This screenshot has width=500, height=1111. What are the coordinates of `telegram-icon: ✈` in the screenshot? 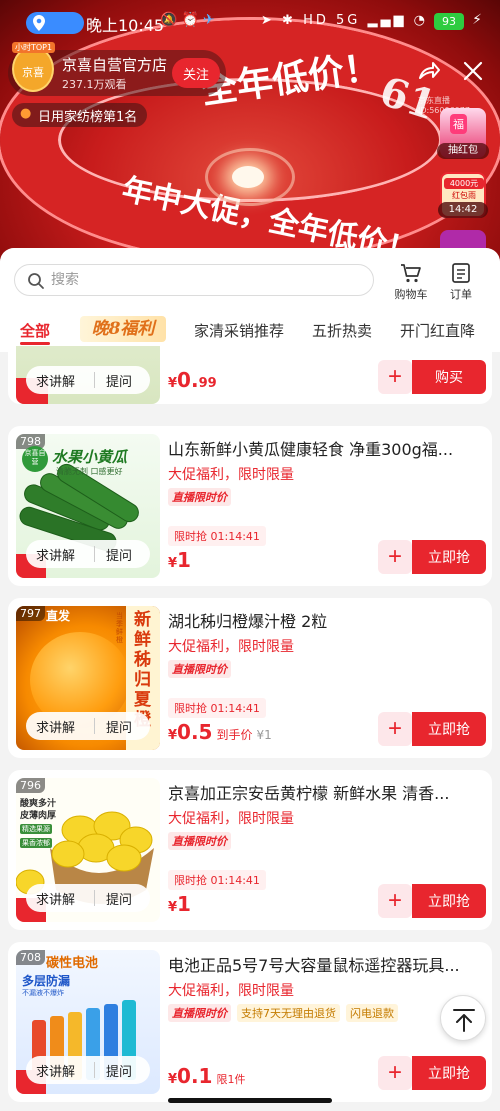 It's located at (210, 20).